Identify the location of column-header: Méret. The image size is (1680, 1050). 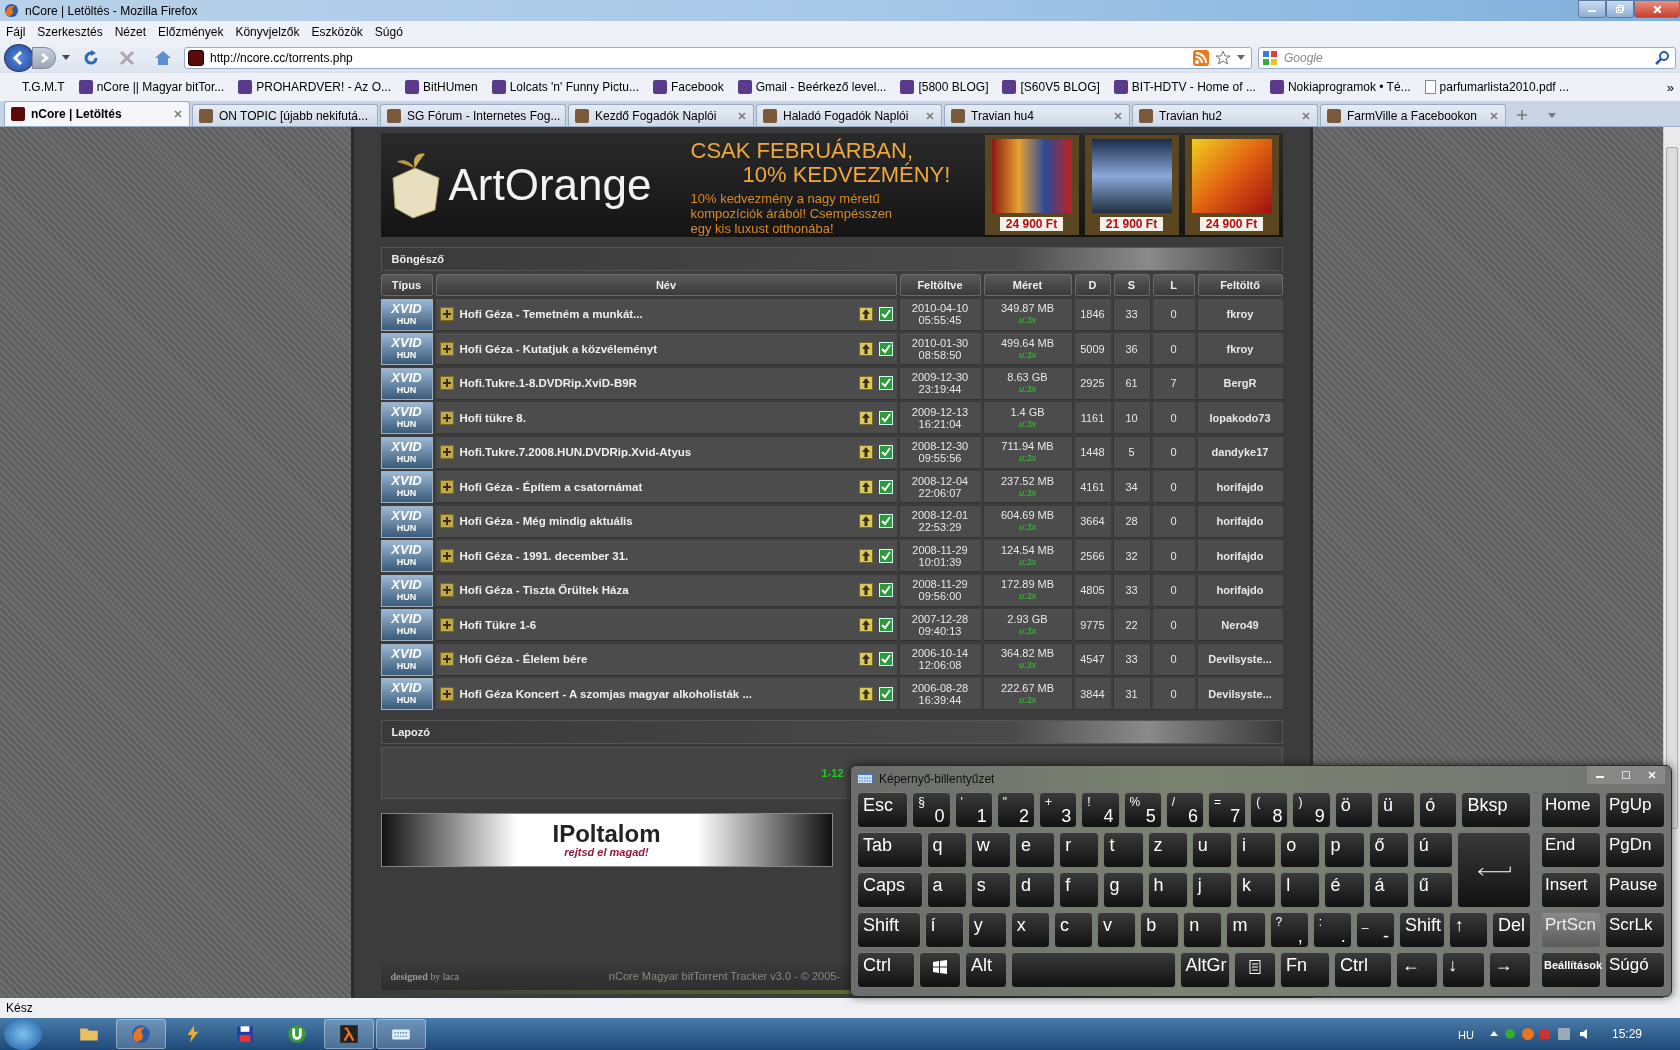
(1027, 285).